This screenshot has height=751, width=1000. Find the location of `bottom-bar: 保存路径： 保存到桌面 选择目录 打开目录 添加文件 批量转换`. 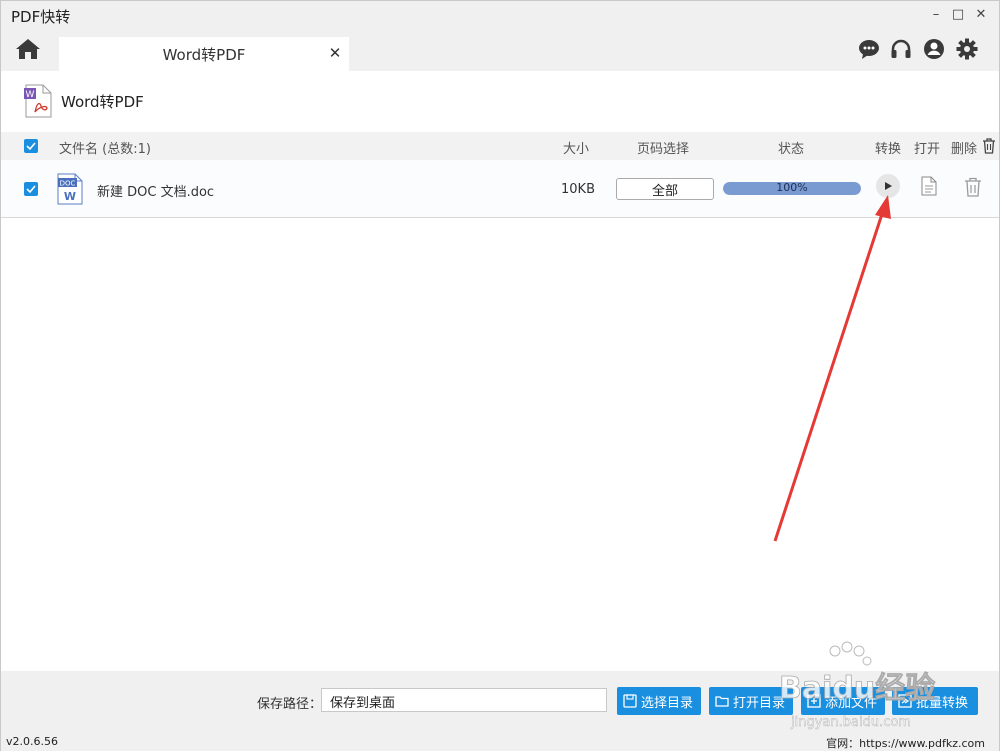

bottom-bar: 保存路径： 保存到桌面 选择目录 打开目录 添加文件 批量转换 is located at coordinates (500, 701).